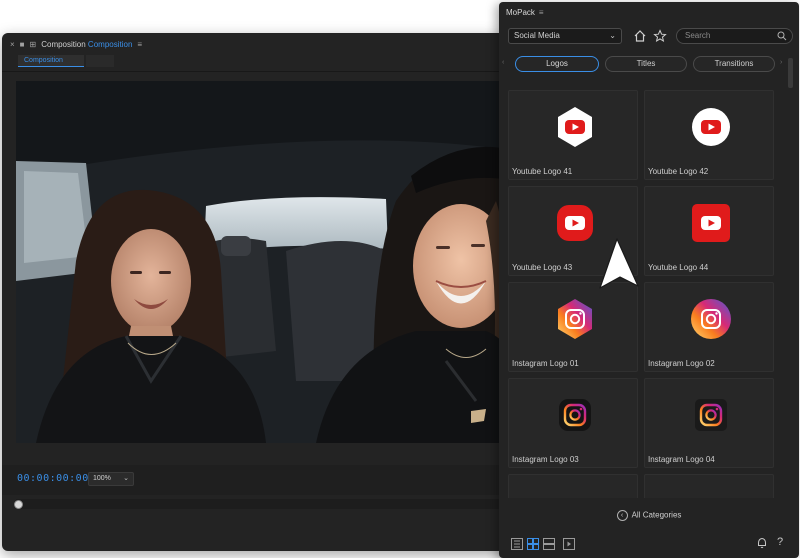 Image resolution: width=800 pixels, height=558 pixels. Describe the element at coordinates (569, 544) in the screenshot. I see `preview-icon` at that location.